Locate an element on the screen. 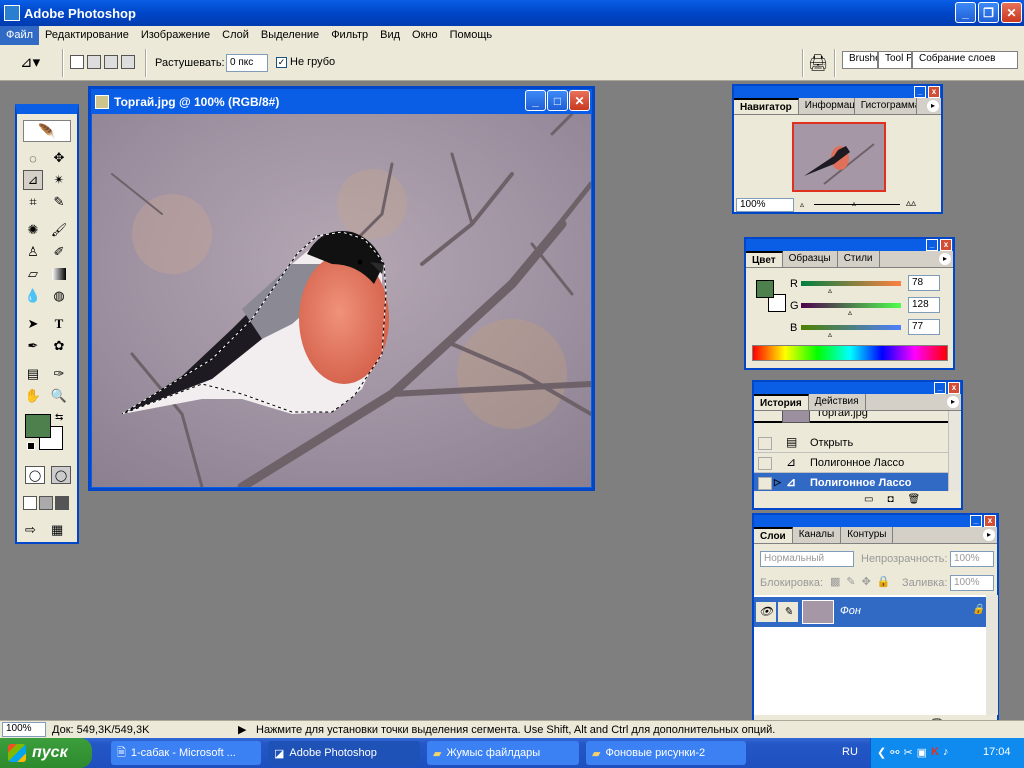  delete-state-icon: 🗑 is located at coordinates (914, 499).